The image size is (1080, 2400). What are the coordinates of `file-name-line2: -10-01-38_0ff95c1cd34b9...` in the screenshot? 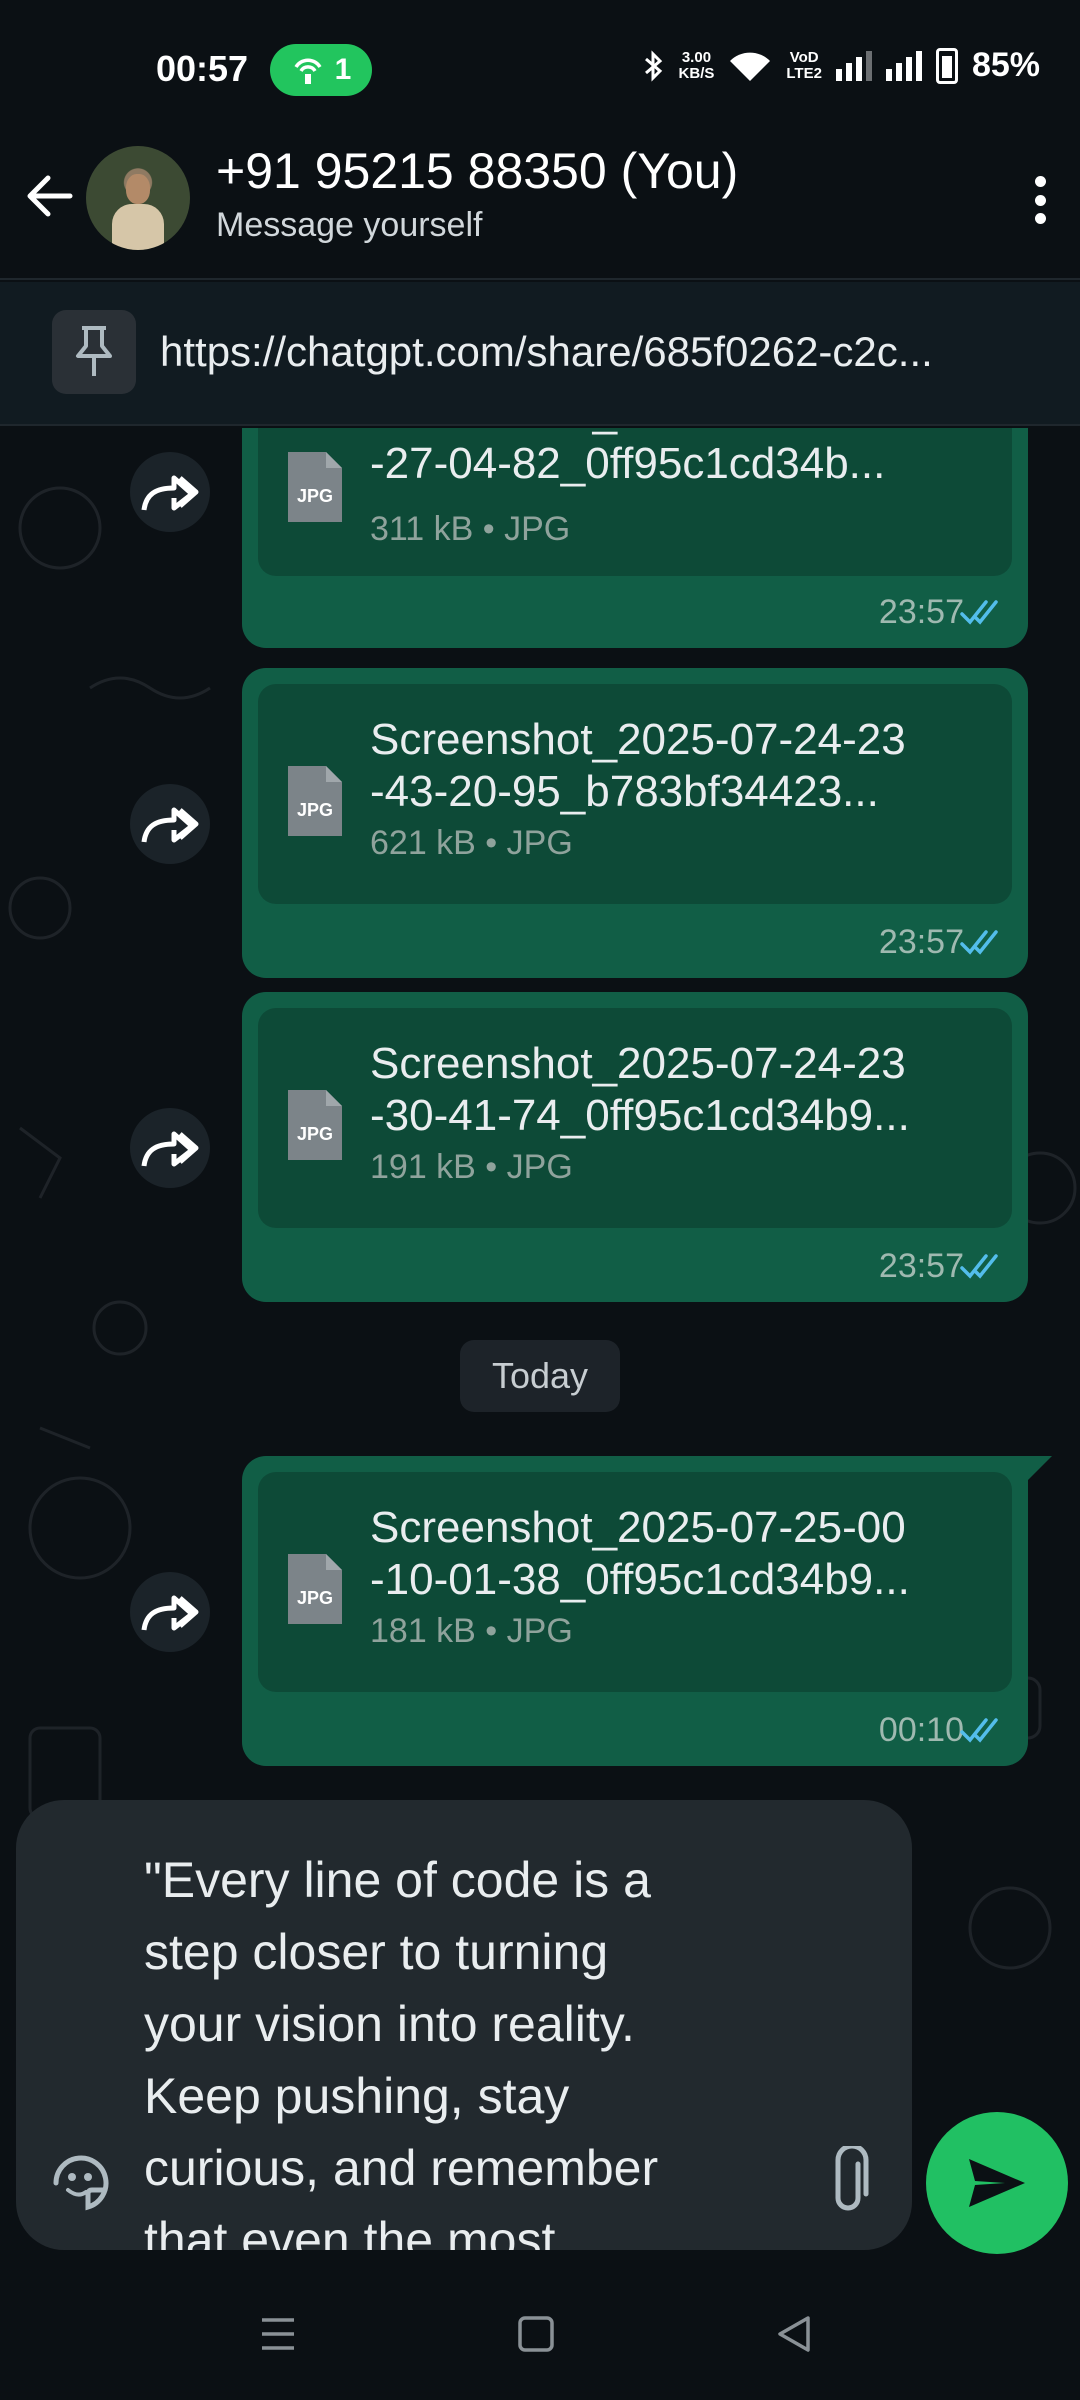 It's located at (640, 1579).